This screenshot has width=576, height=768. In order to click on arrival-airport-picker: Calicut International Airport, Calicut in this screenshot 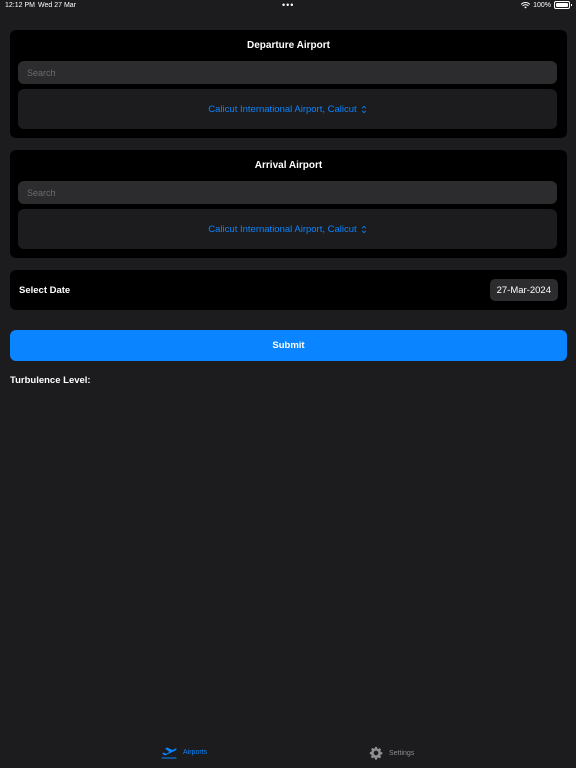, I will do `click(287, 229)`.